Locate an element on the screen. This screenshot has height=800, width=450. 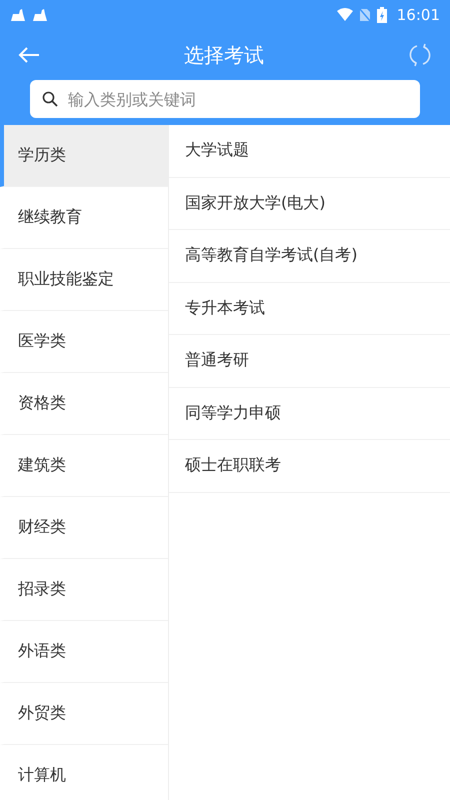
exam-item: 普通考研 is located at coordinates (309, 361).